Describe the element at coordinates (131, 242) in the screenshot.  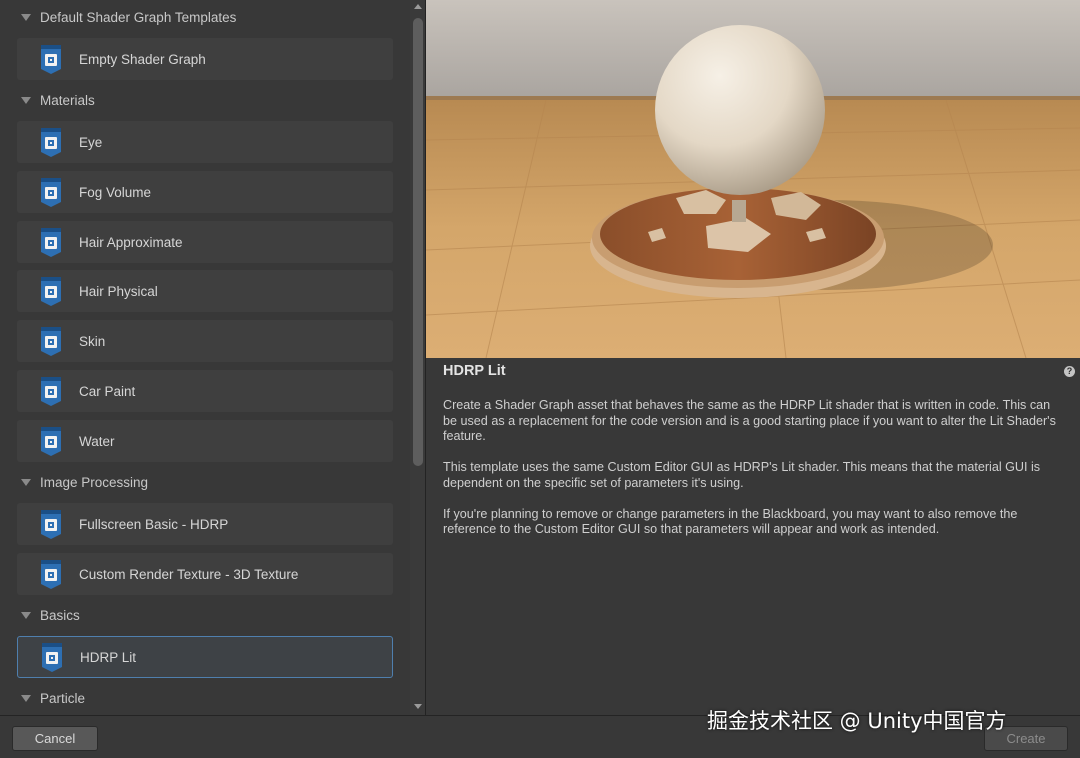
I see `template-item-label: Hair Approximate` at that location.